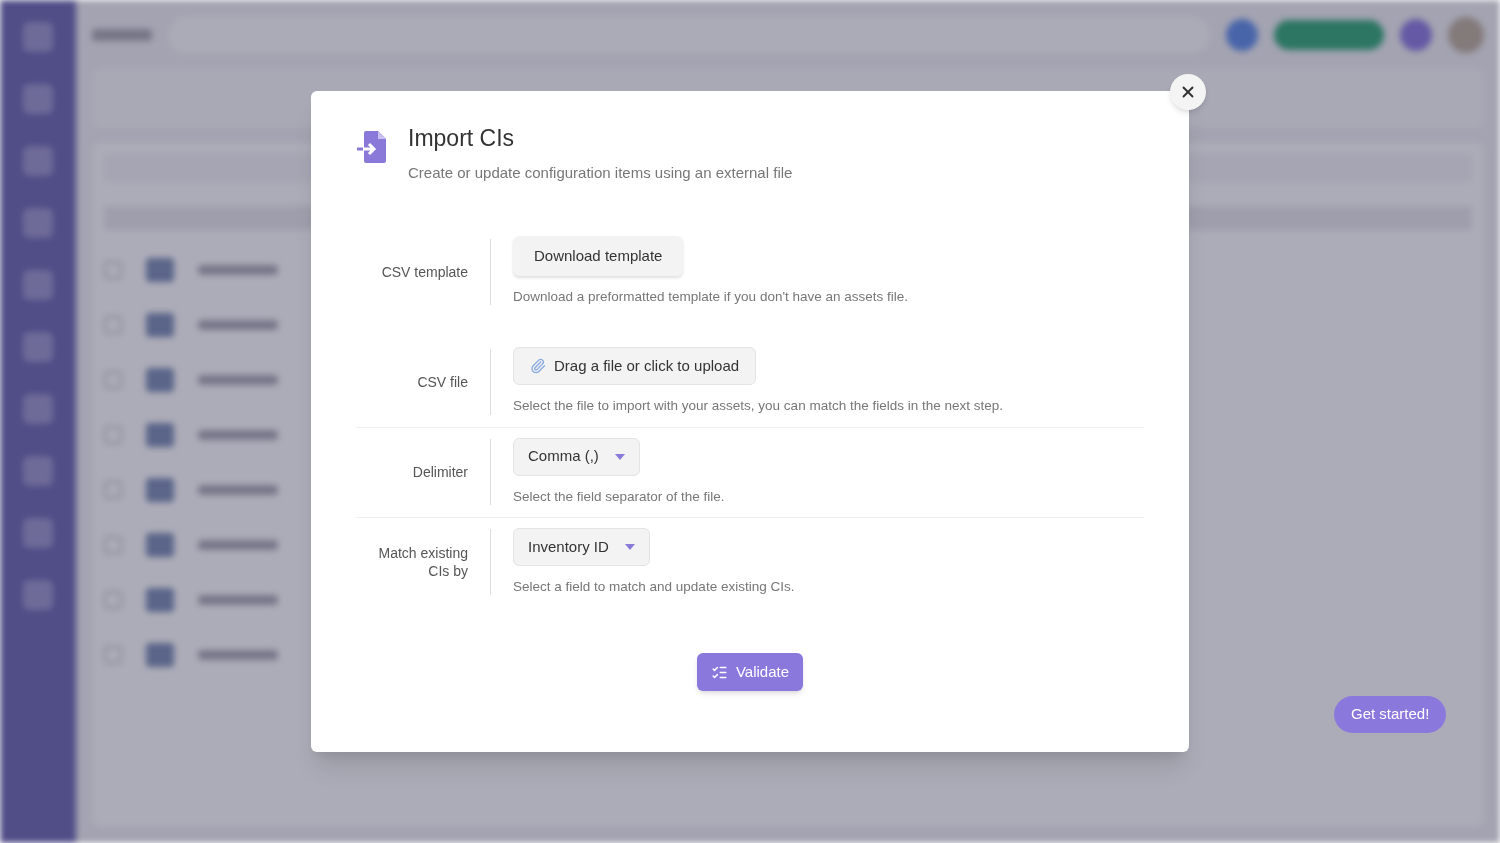 The image size is (1500, 843). What do you see at coordinates (654, 586) in the screenshot?
I see `help-text: Select a field to match and update existing CIs.` at bounding box center [654, 586].